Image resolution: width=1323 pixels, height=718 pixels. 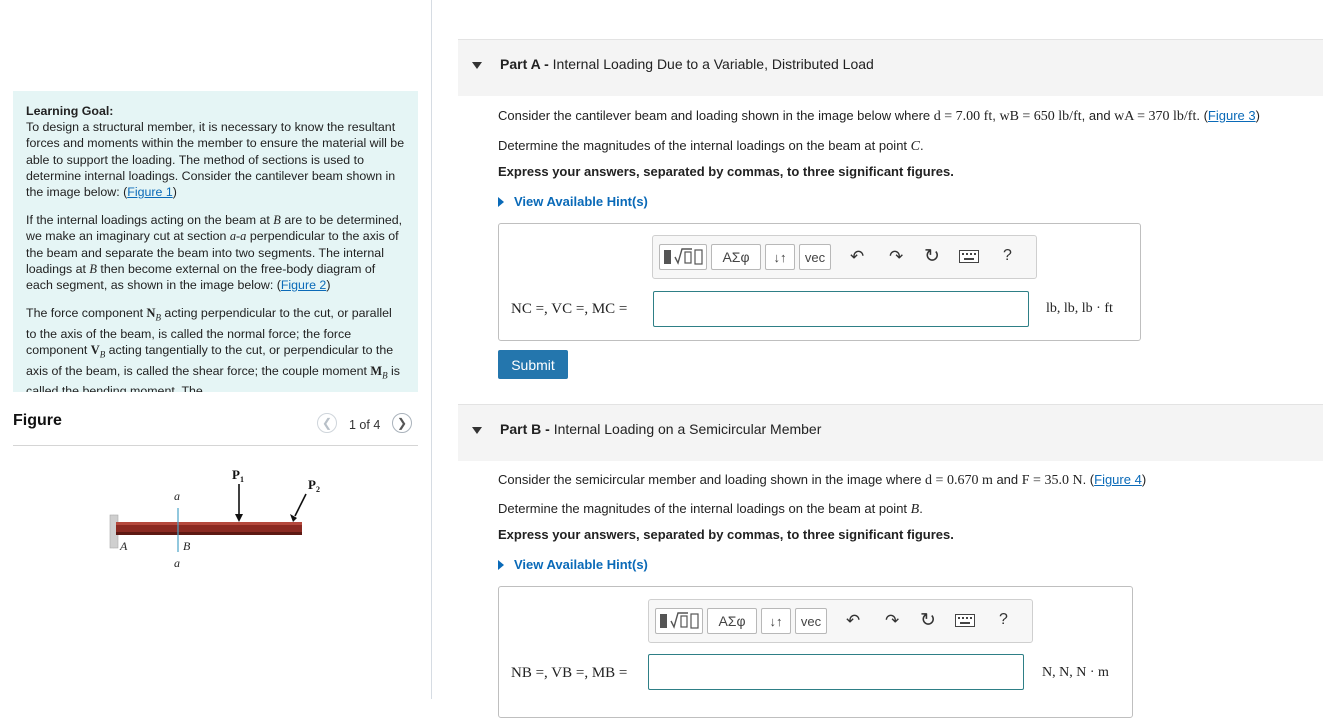 I want to click on label-a-bottom: a, so click(x=177, y=563).